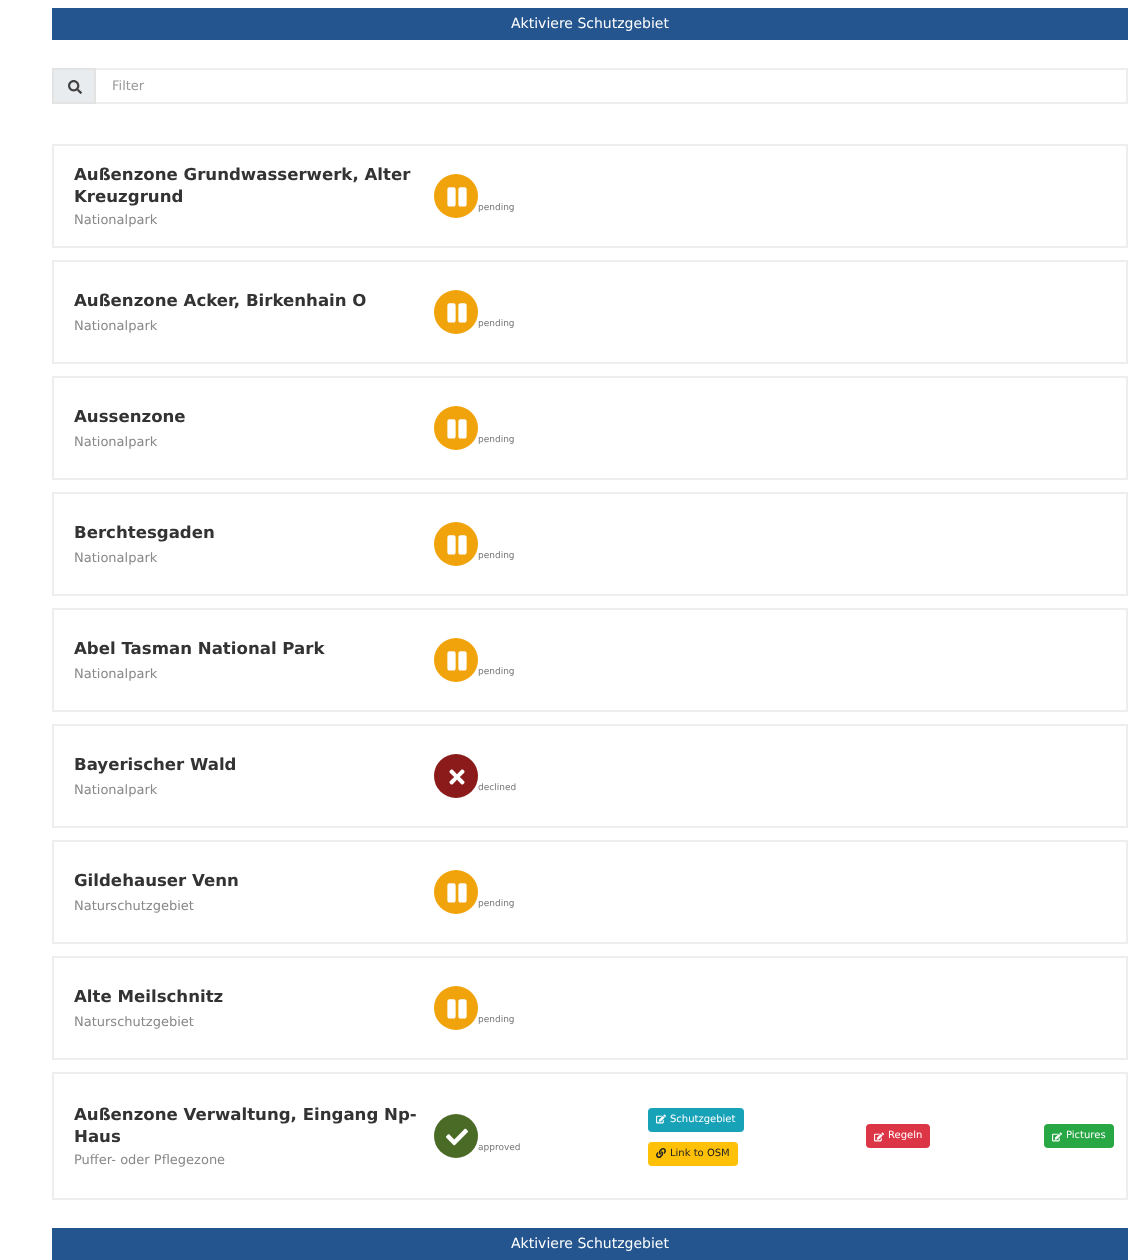 The width and height of the screenshot is (1128, 1260). Describe the element at coordinates (157, 881) in the screenshot. I see `area-name: Gildehauser Venn` at that location.